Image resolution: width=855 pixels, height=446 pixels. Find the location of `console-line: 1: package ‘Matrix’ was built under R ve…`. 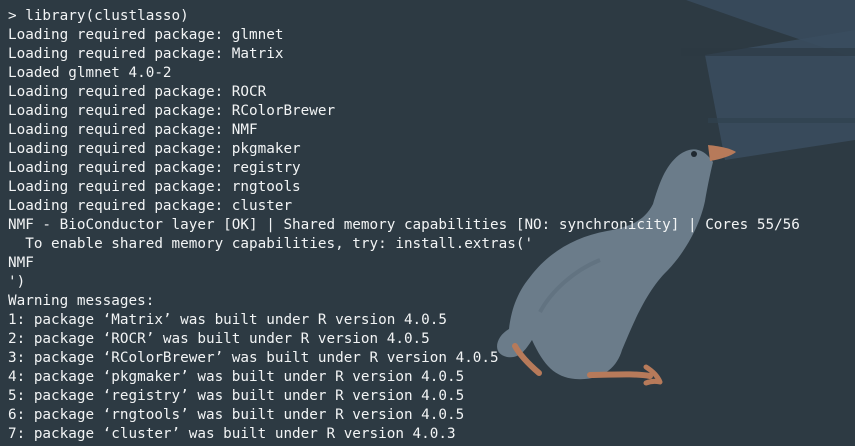

console-line: 1: package ‘Matrix’ was built under R ve… is located at coordinates (227, 320).